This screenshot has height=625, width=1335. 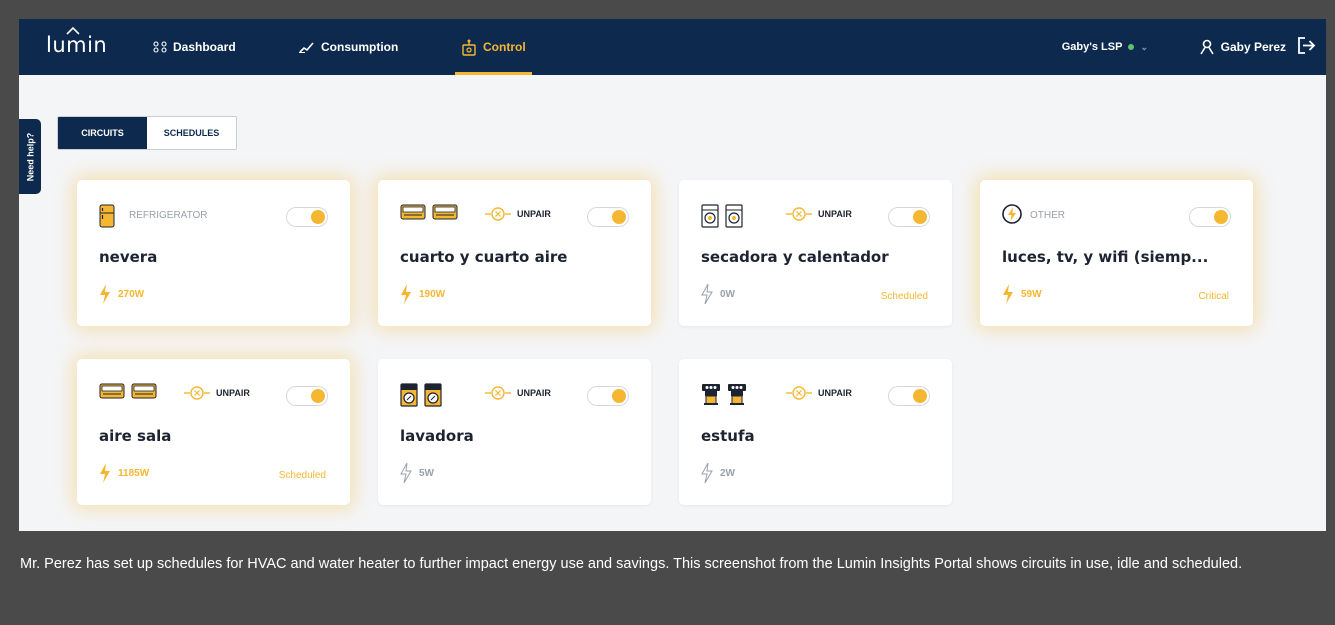 What do you see at coordinates (718, 294) in the screenshot?
I see `circuit-power: 0W` at bounding box center [718, 294].